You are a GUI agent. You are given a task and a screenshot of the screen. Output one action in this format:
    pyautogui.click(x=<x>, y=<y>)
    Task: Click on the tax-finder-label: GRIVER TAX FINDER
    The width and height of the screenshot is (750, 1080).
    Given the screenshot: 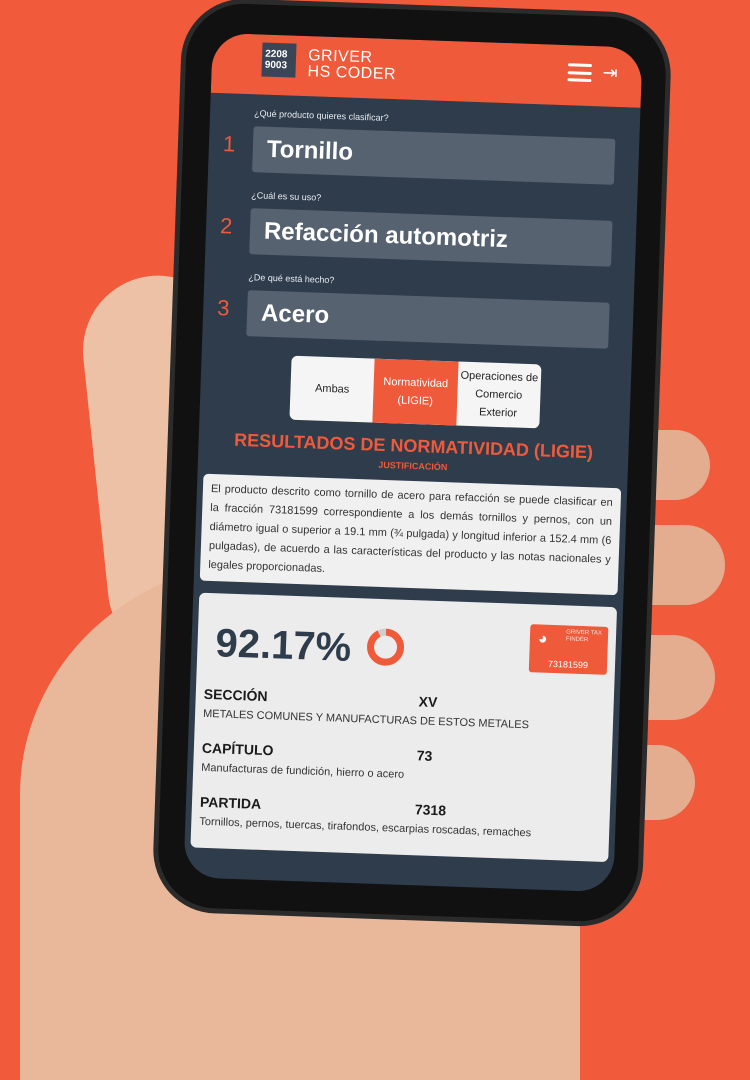 What is the action you would take?
    pyautogui.click(x=584, y=636)
    